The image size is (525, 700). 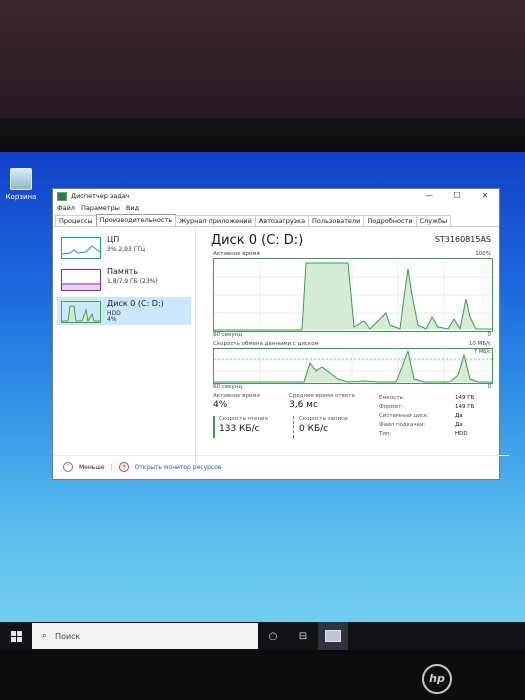 What do you see at coordinates (236, 396) in the screenshot?
I see `active-time-stat-label: Активное время` at bounding box center [236, 396].